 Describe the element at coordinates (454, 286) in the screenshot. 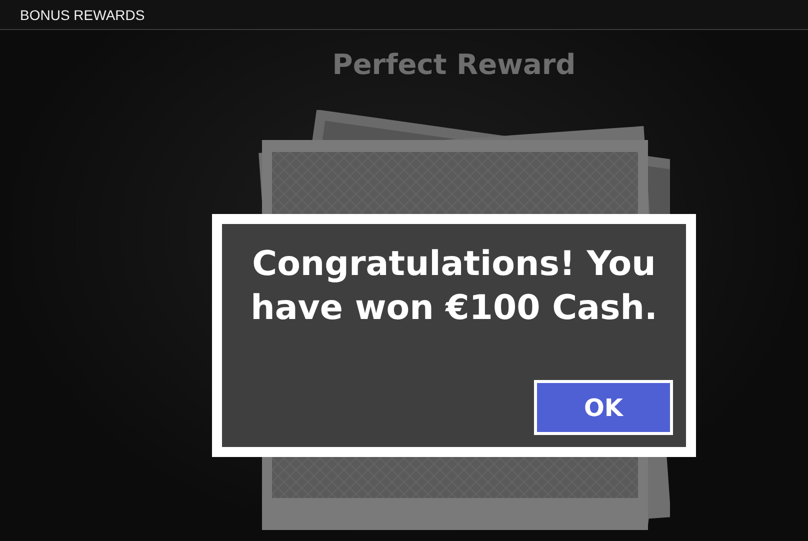

I see `dialog-message: Congratulations! You have won €100 Cash.` at that location.